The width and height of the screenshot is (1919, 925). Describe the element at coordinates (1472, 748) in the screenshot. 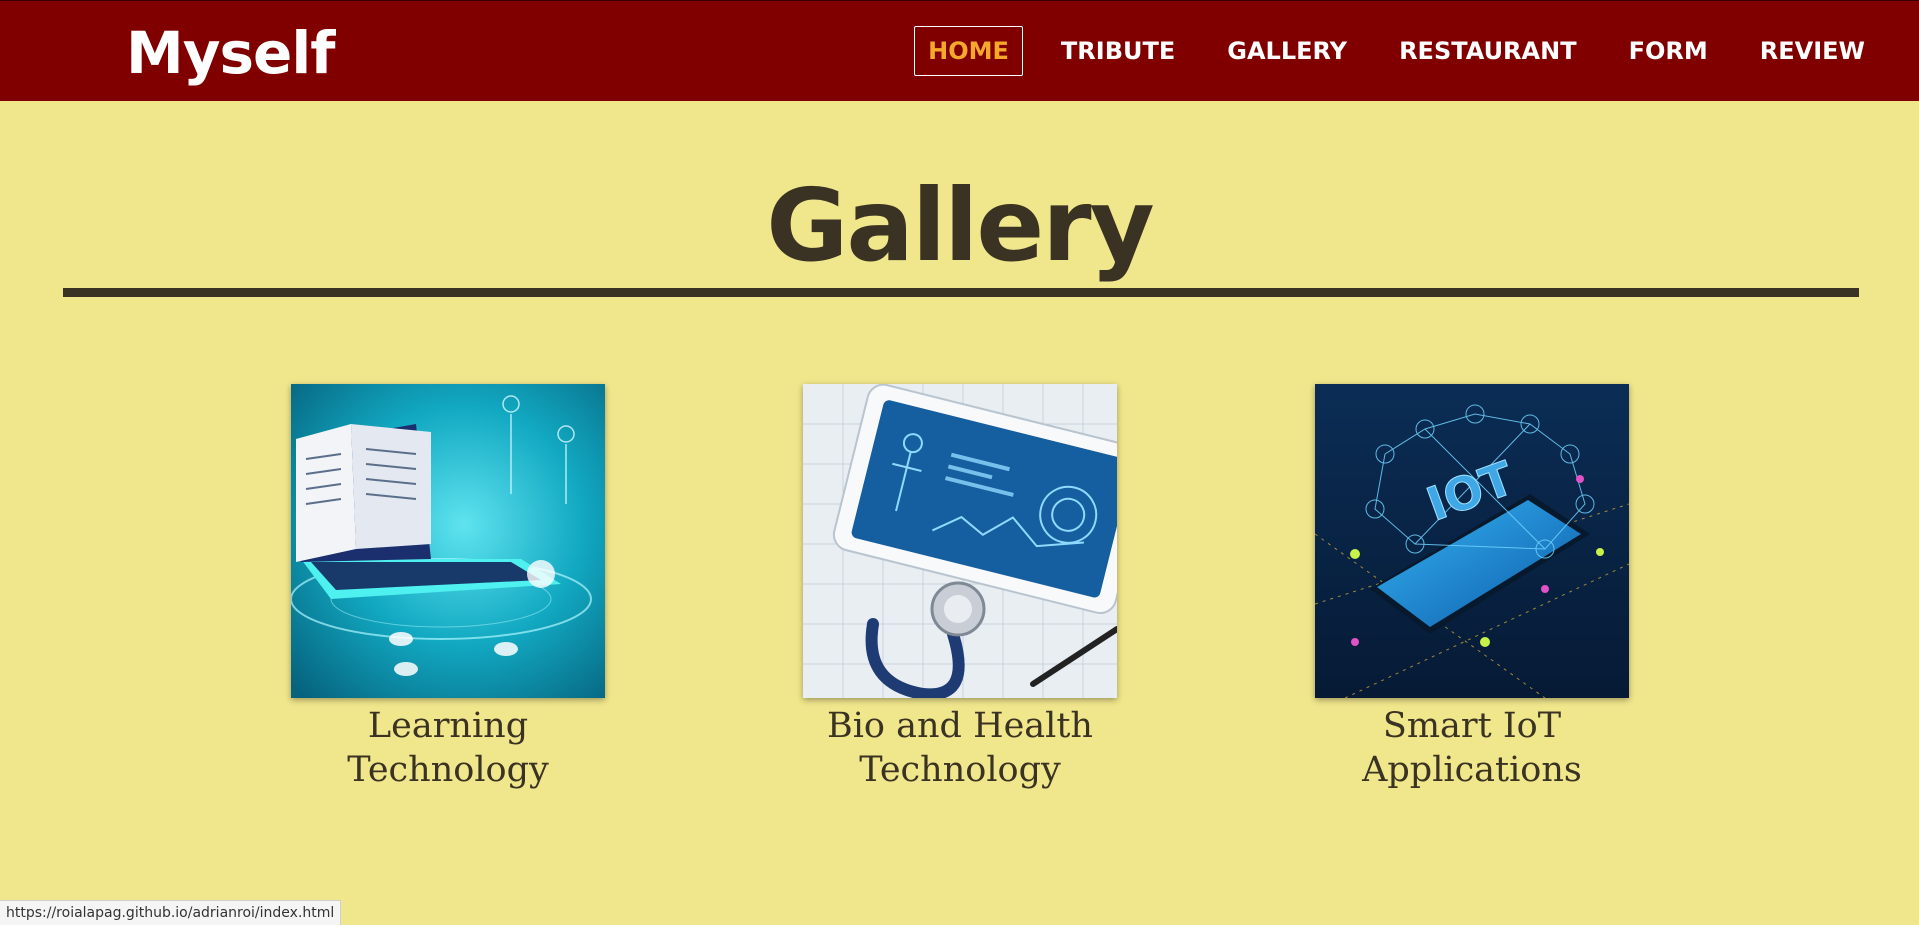

I see `gallery-caption: Smart IoT Applications` at that location.